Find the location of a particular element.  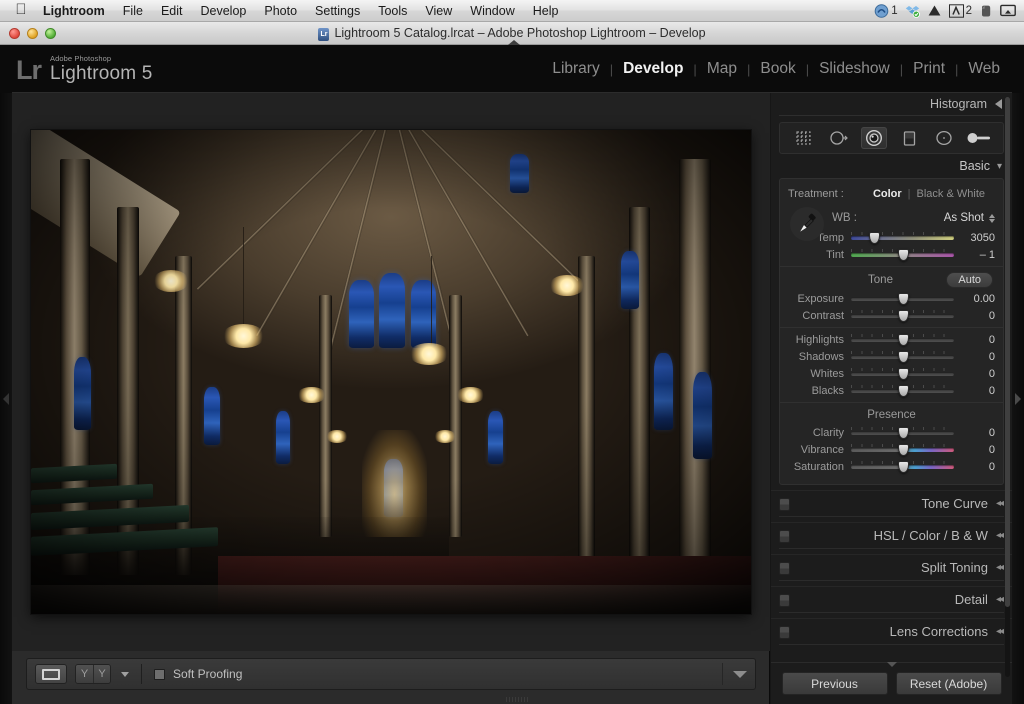

shadows-slider-knob is located at coordinates (903, 356).